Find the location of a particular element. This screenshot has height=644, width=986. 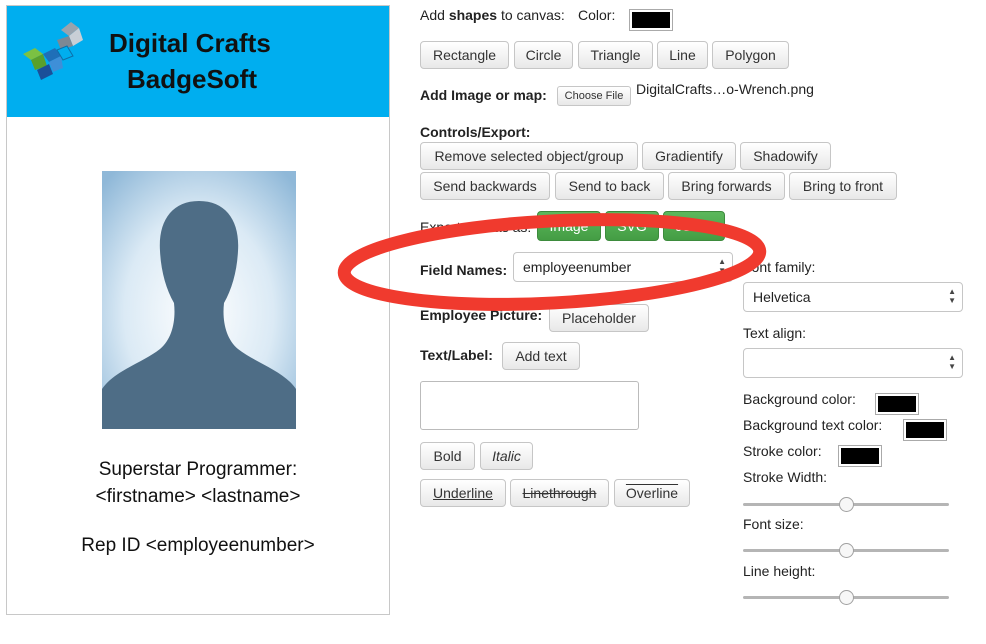

field-names-label: Field Names: is located at coordinates (464, 270).